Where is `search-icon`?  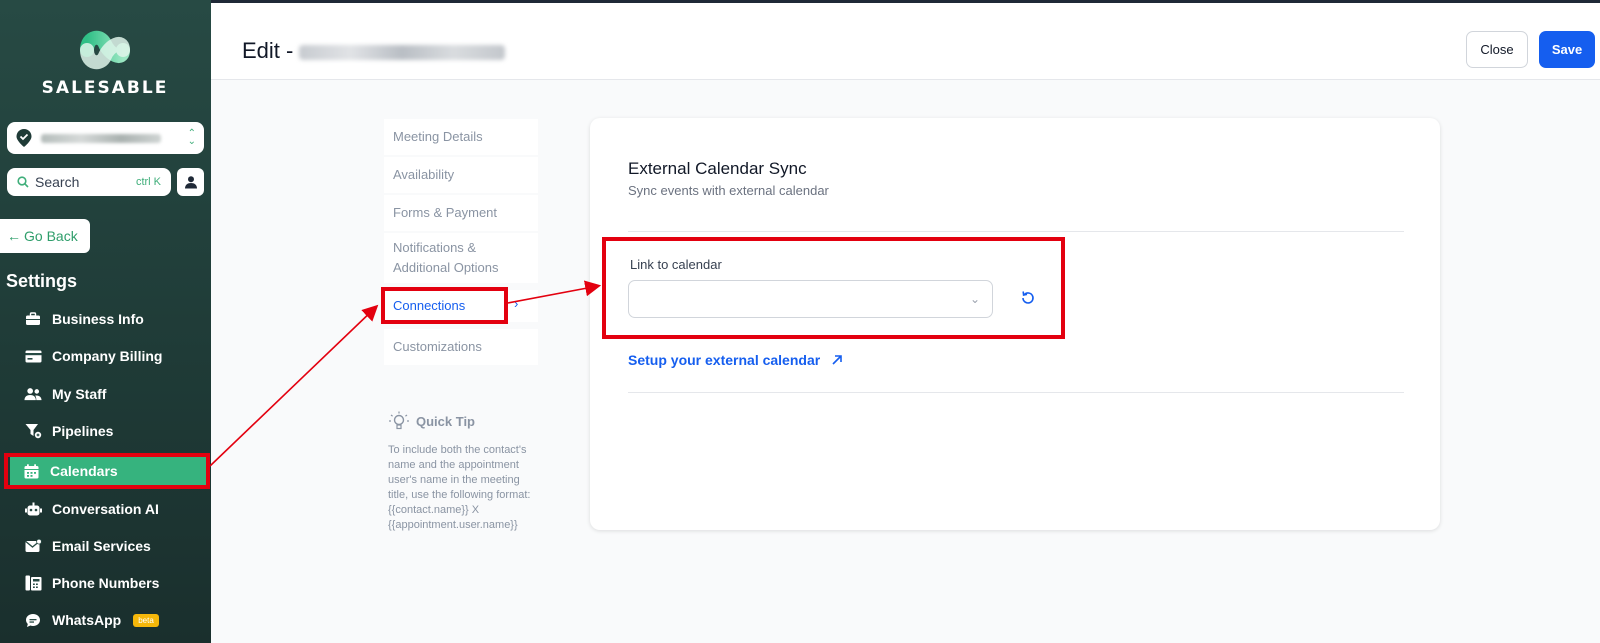
search-icon is located at coordinates (23, 182).